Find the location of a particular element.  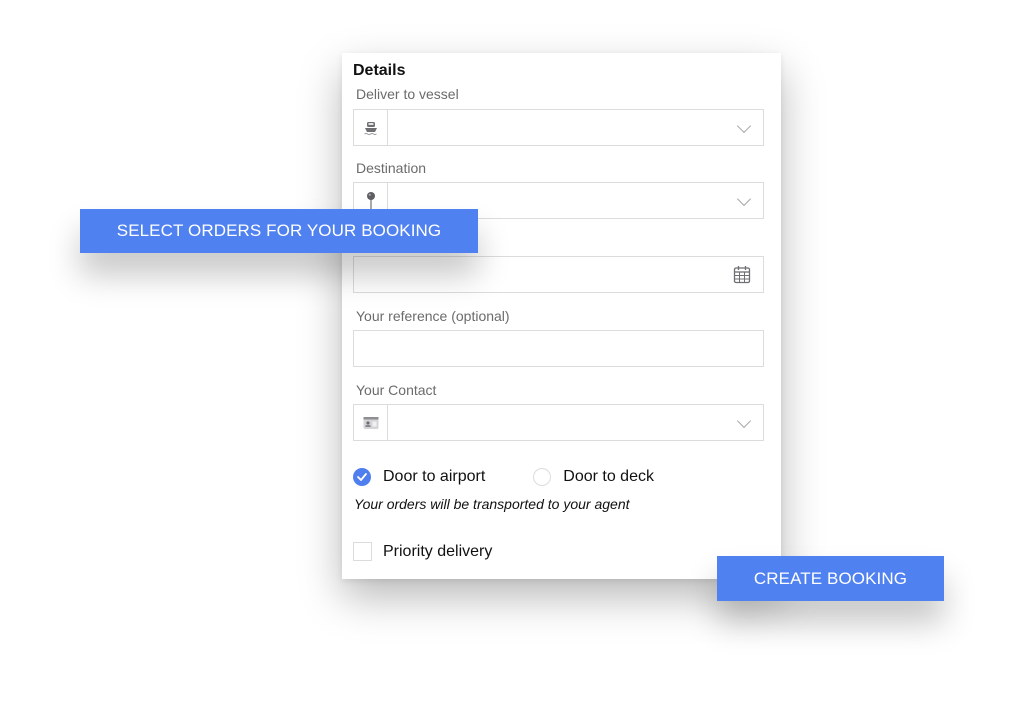

calendar-icon is located at coordinates (742, 274).